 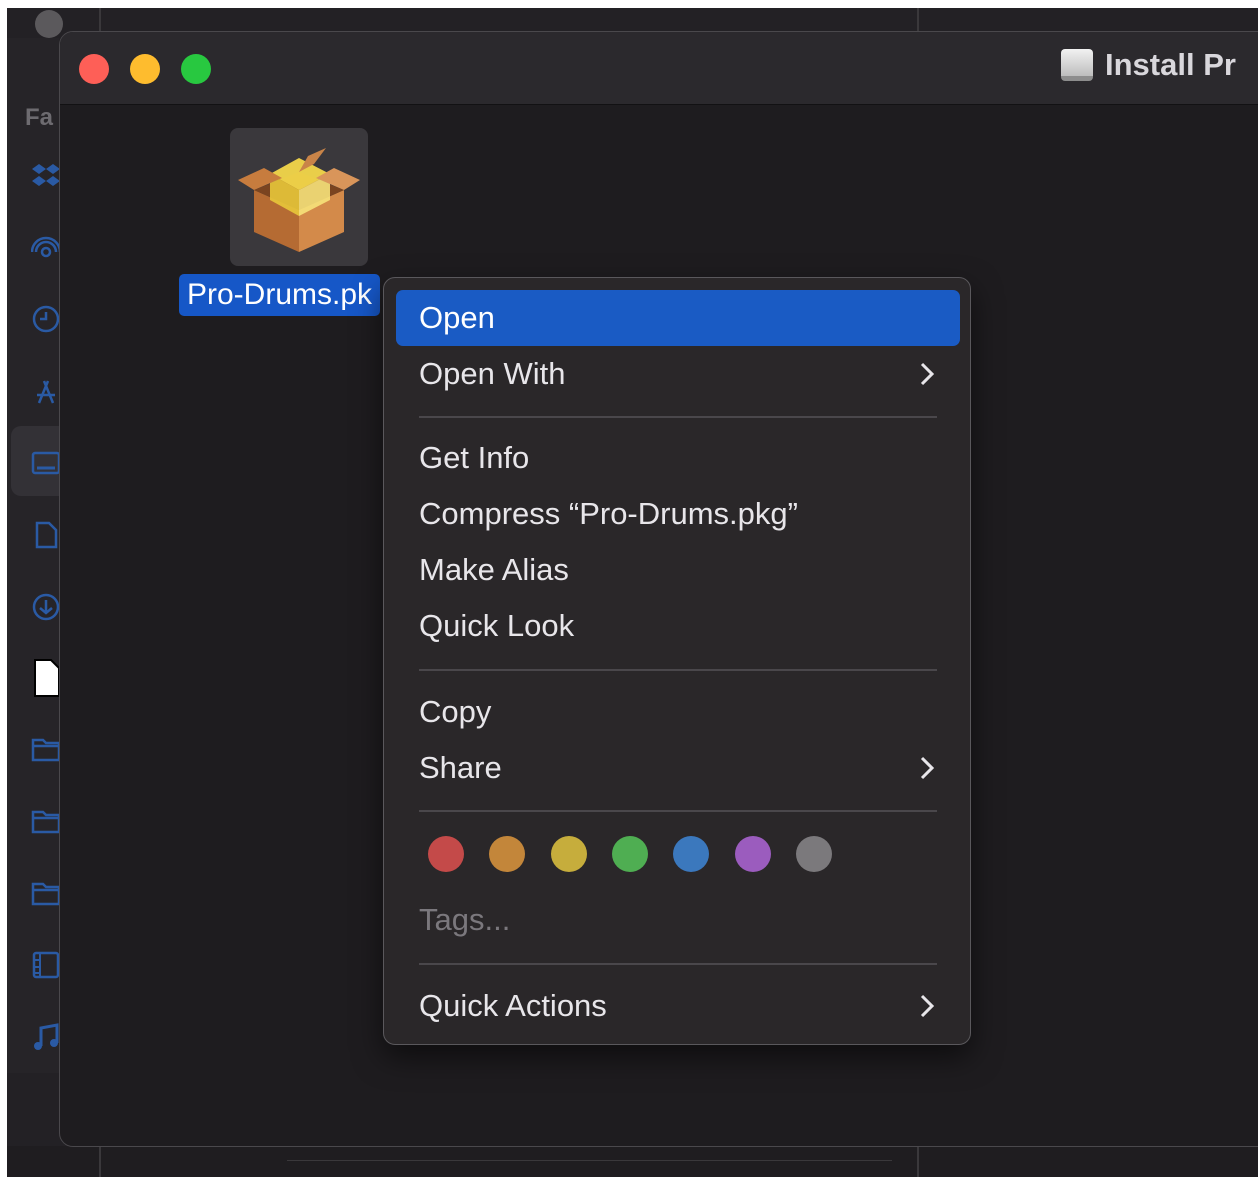 I want to click on menu-item-make-alias: Make Alias, so click(x=678, y=570).